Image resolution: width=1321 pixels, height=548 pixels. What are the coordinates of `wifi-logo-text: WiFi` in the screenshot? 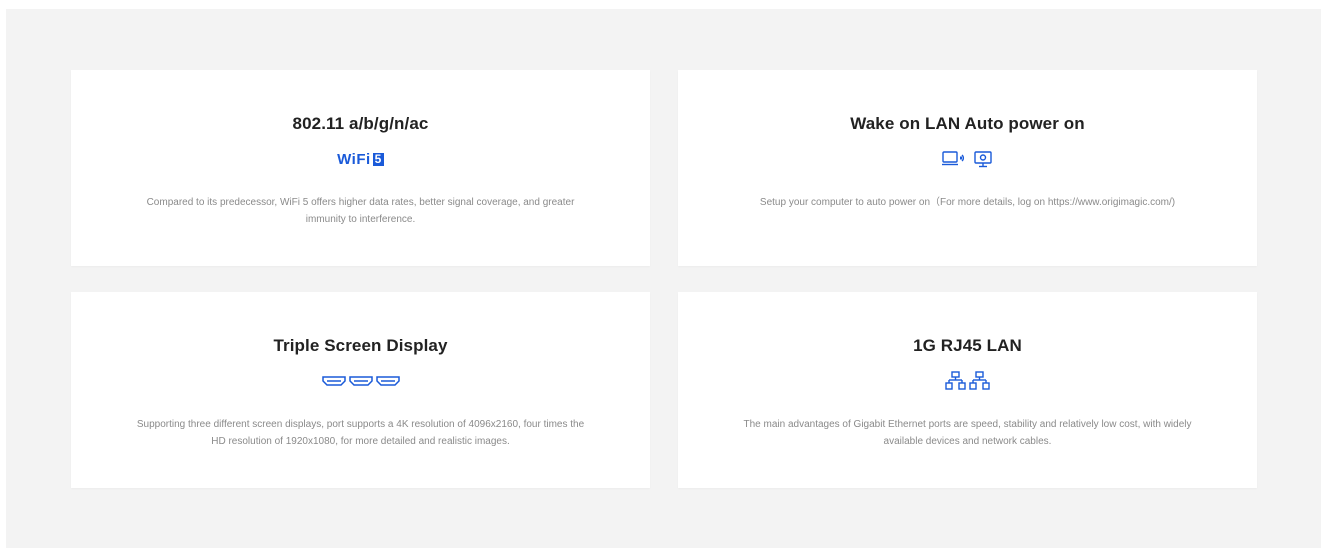 It's located at (354, 159).